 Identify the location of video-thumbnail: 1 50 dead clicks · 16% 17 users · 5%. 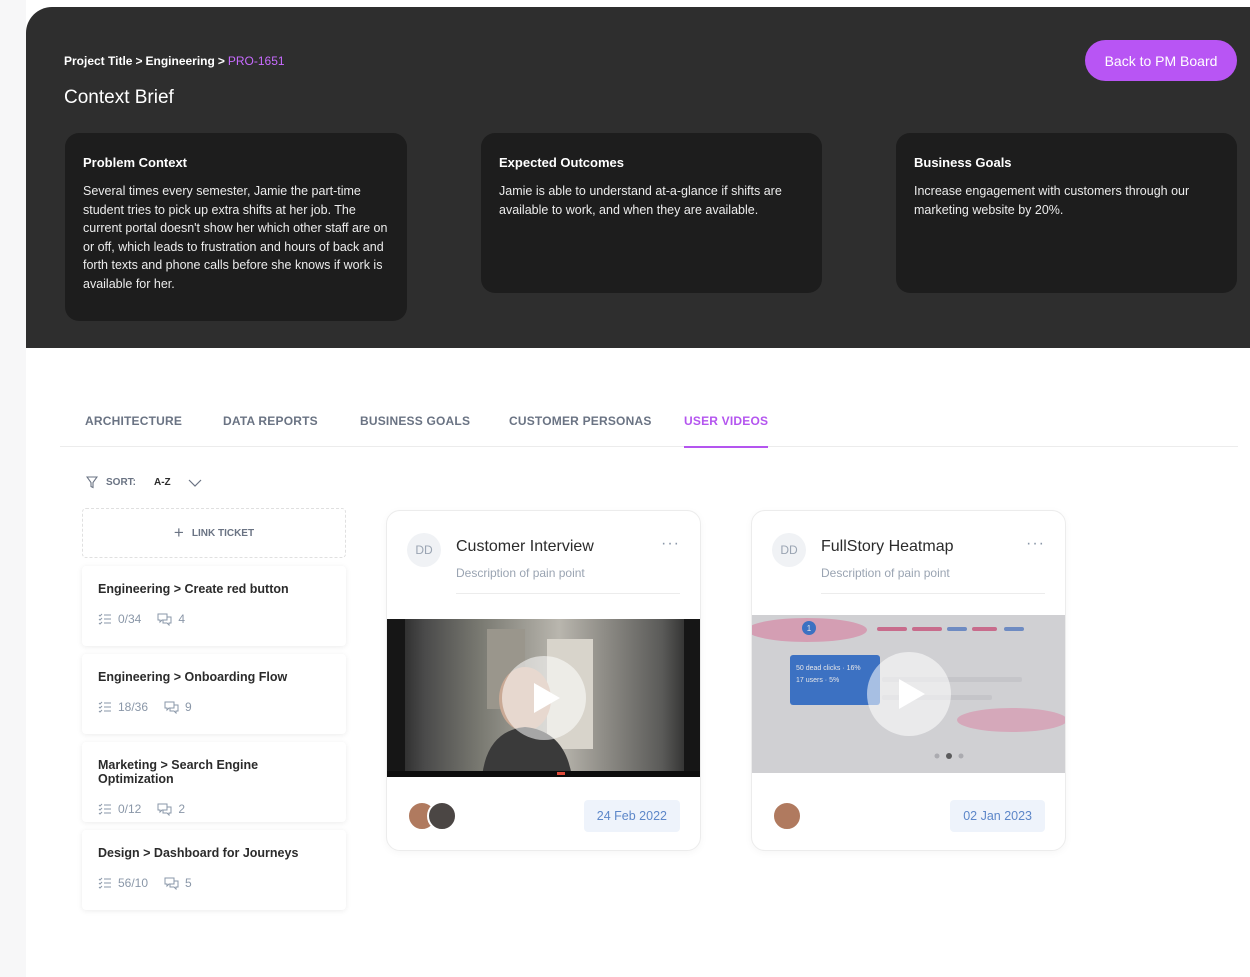
(908, 694).